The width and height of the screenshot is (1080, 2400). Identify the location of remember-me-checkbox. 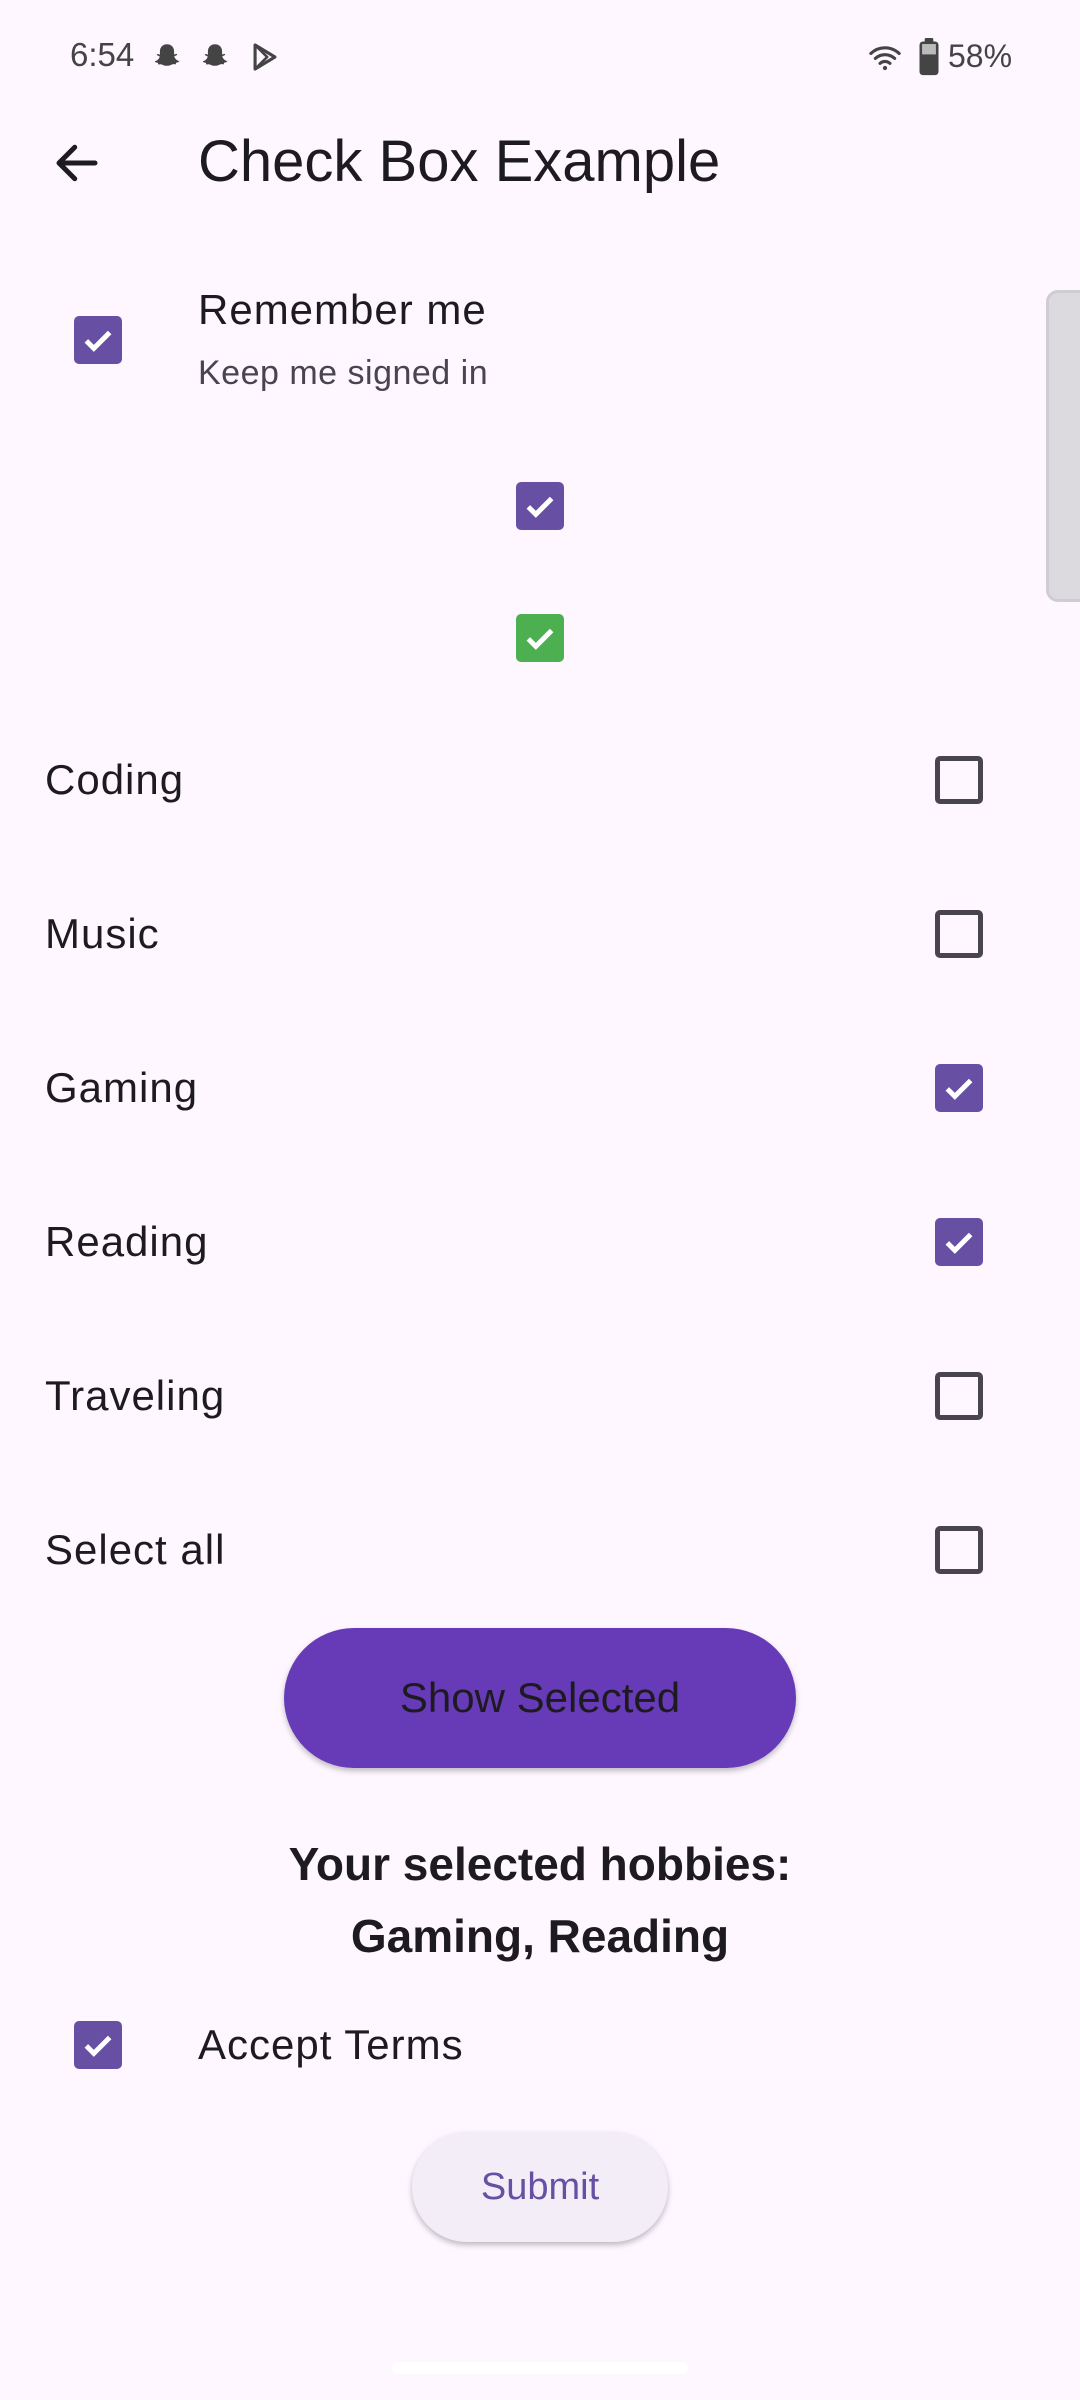
(98, 340).